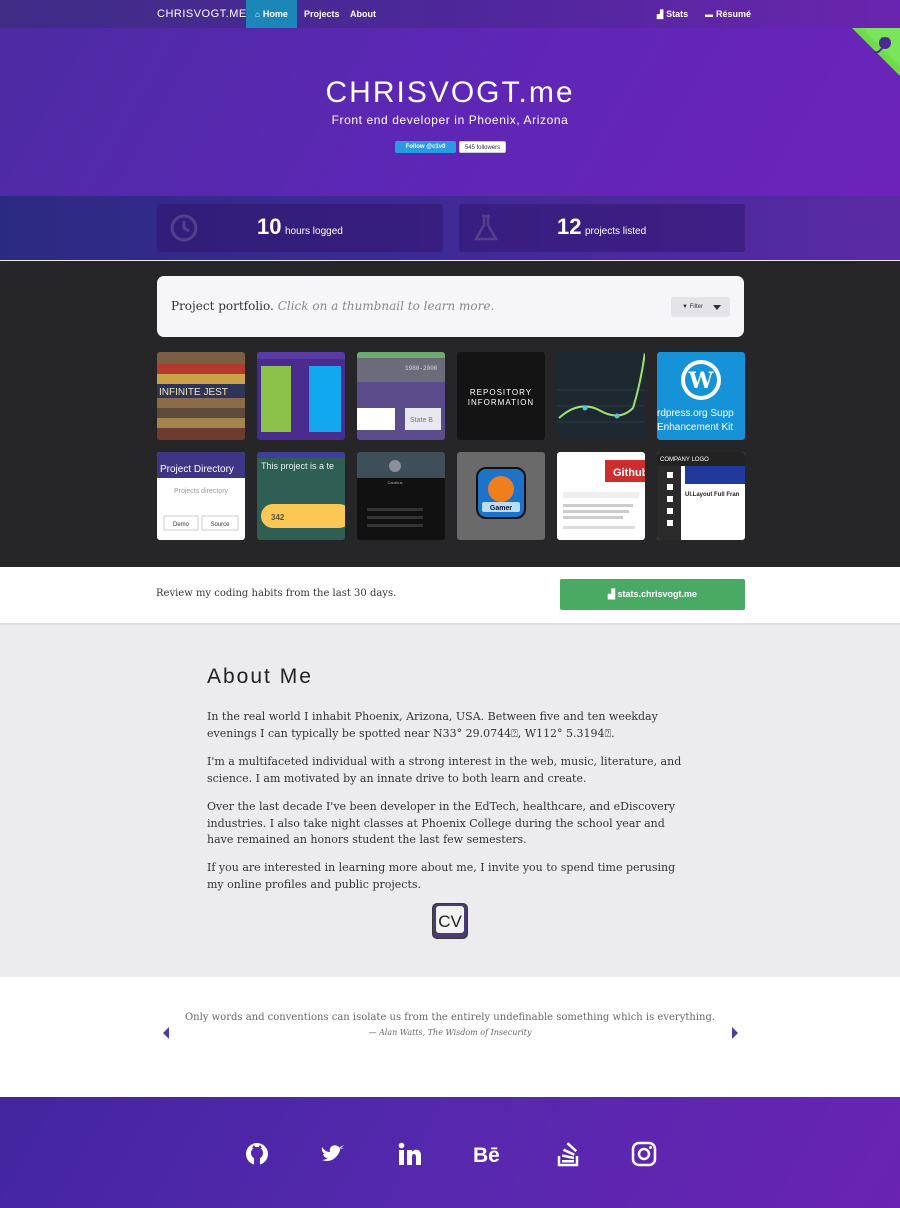  What do you see at coordinates (322, 14) in the screenshot?
I see `nav-projects: Projects` at bounding box center [322, 14].